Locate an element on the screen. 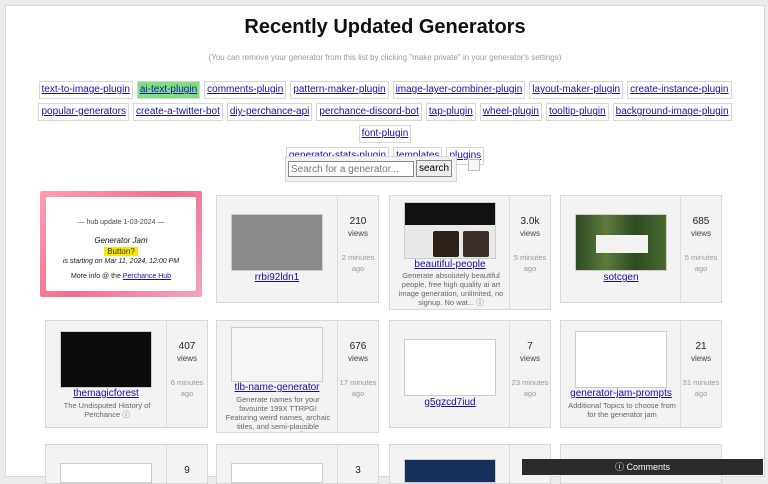 The height and width of the screenshot is (484, 768). page-title: Recently Updated Generators is located at coordinates (385, 27).